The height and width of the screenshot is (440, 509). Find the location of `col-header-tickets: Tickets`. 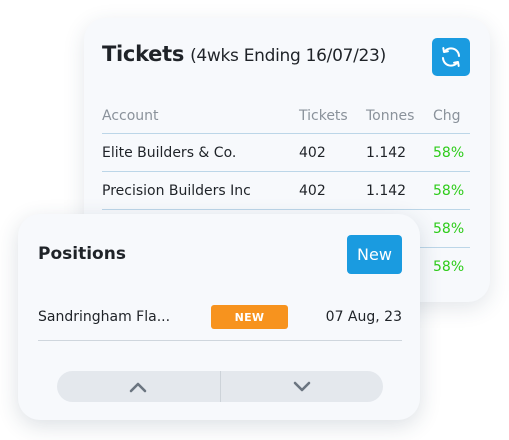

col-header-tickets: Tickets is located at coordinates (323, 115).